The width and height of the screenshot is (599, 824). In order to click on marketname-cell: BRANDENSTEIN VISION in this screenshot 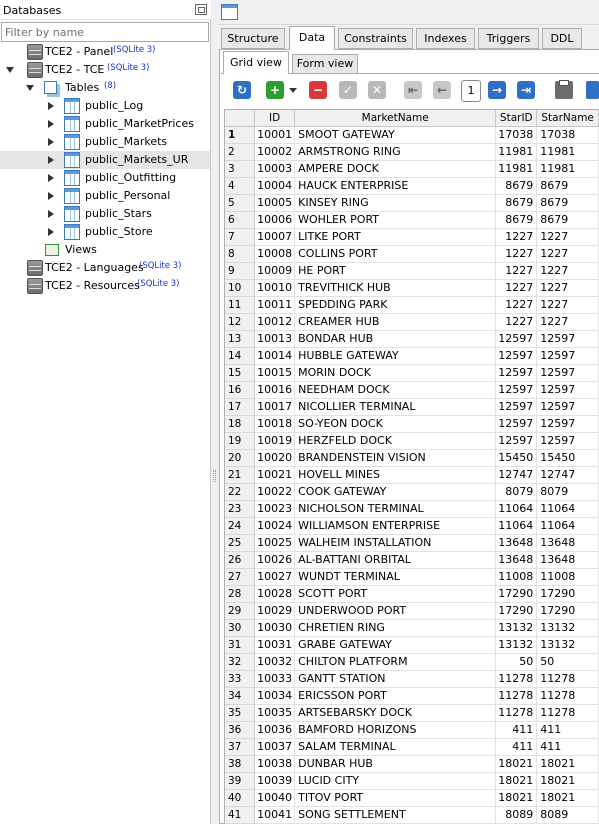, I will do `click(395, 458)`.